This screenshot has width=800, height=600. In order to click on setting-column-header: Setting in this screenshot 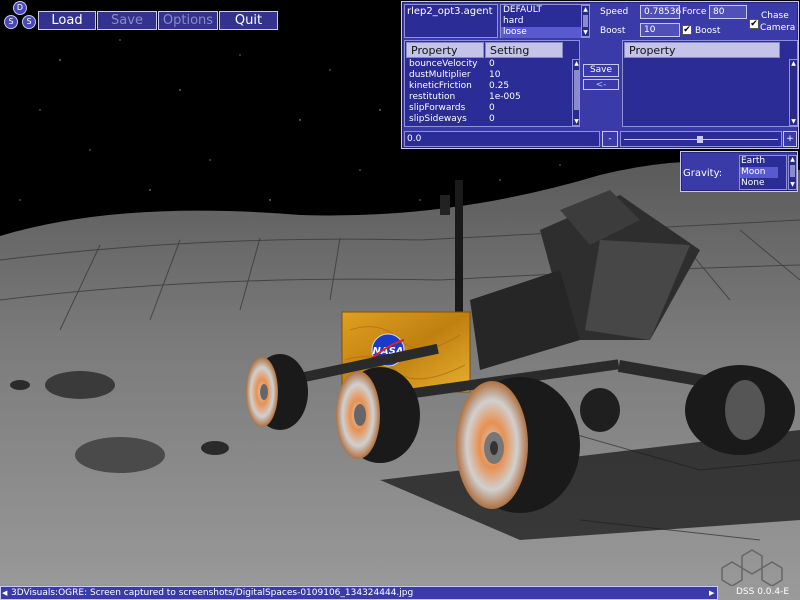, I will do `click(524, 50)`.